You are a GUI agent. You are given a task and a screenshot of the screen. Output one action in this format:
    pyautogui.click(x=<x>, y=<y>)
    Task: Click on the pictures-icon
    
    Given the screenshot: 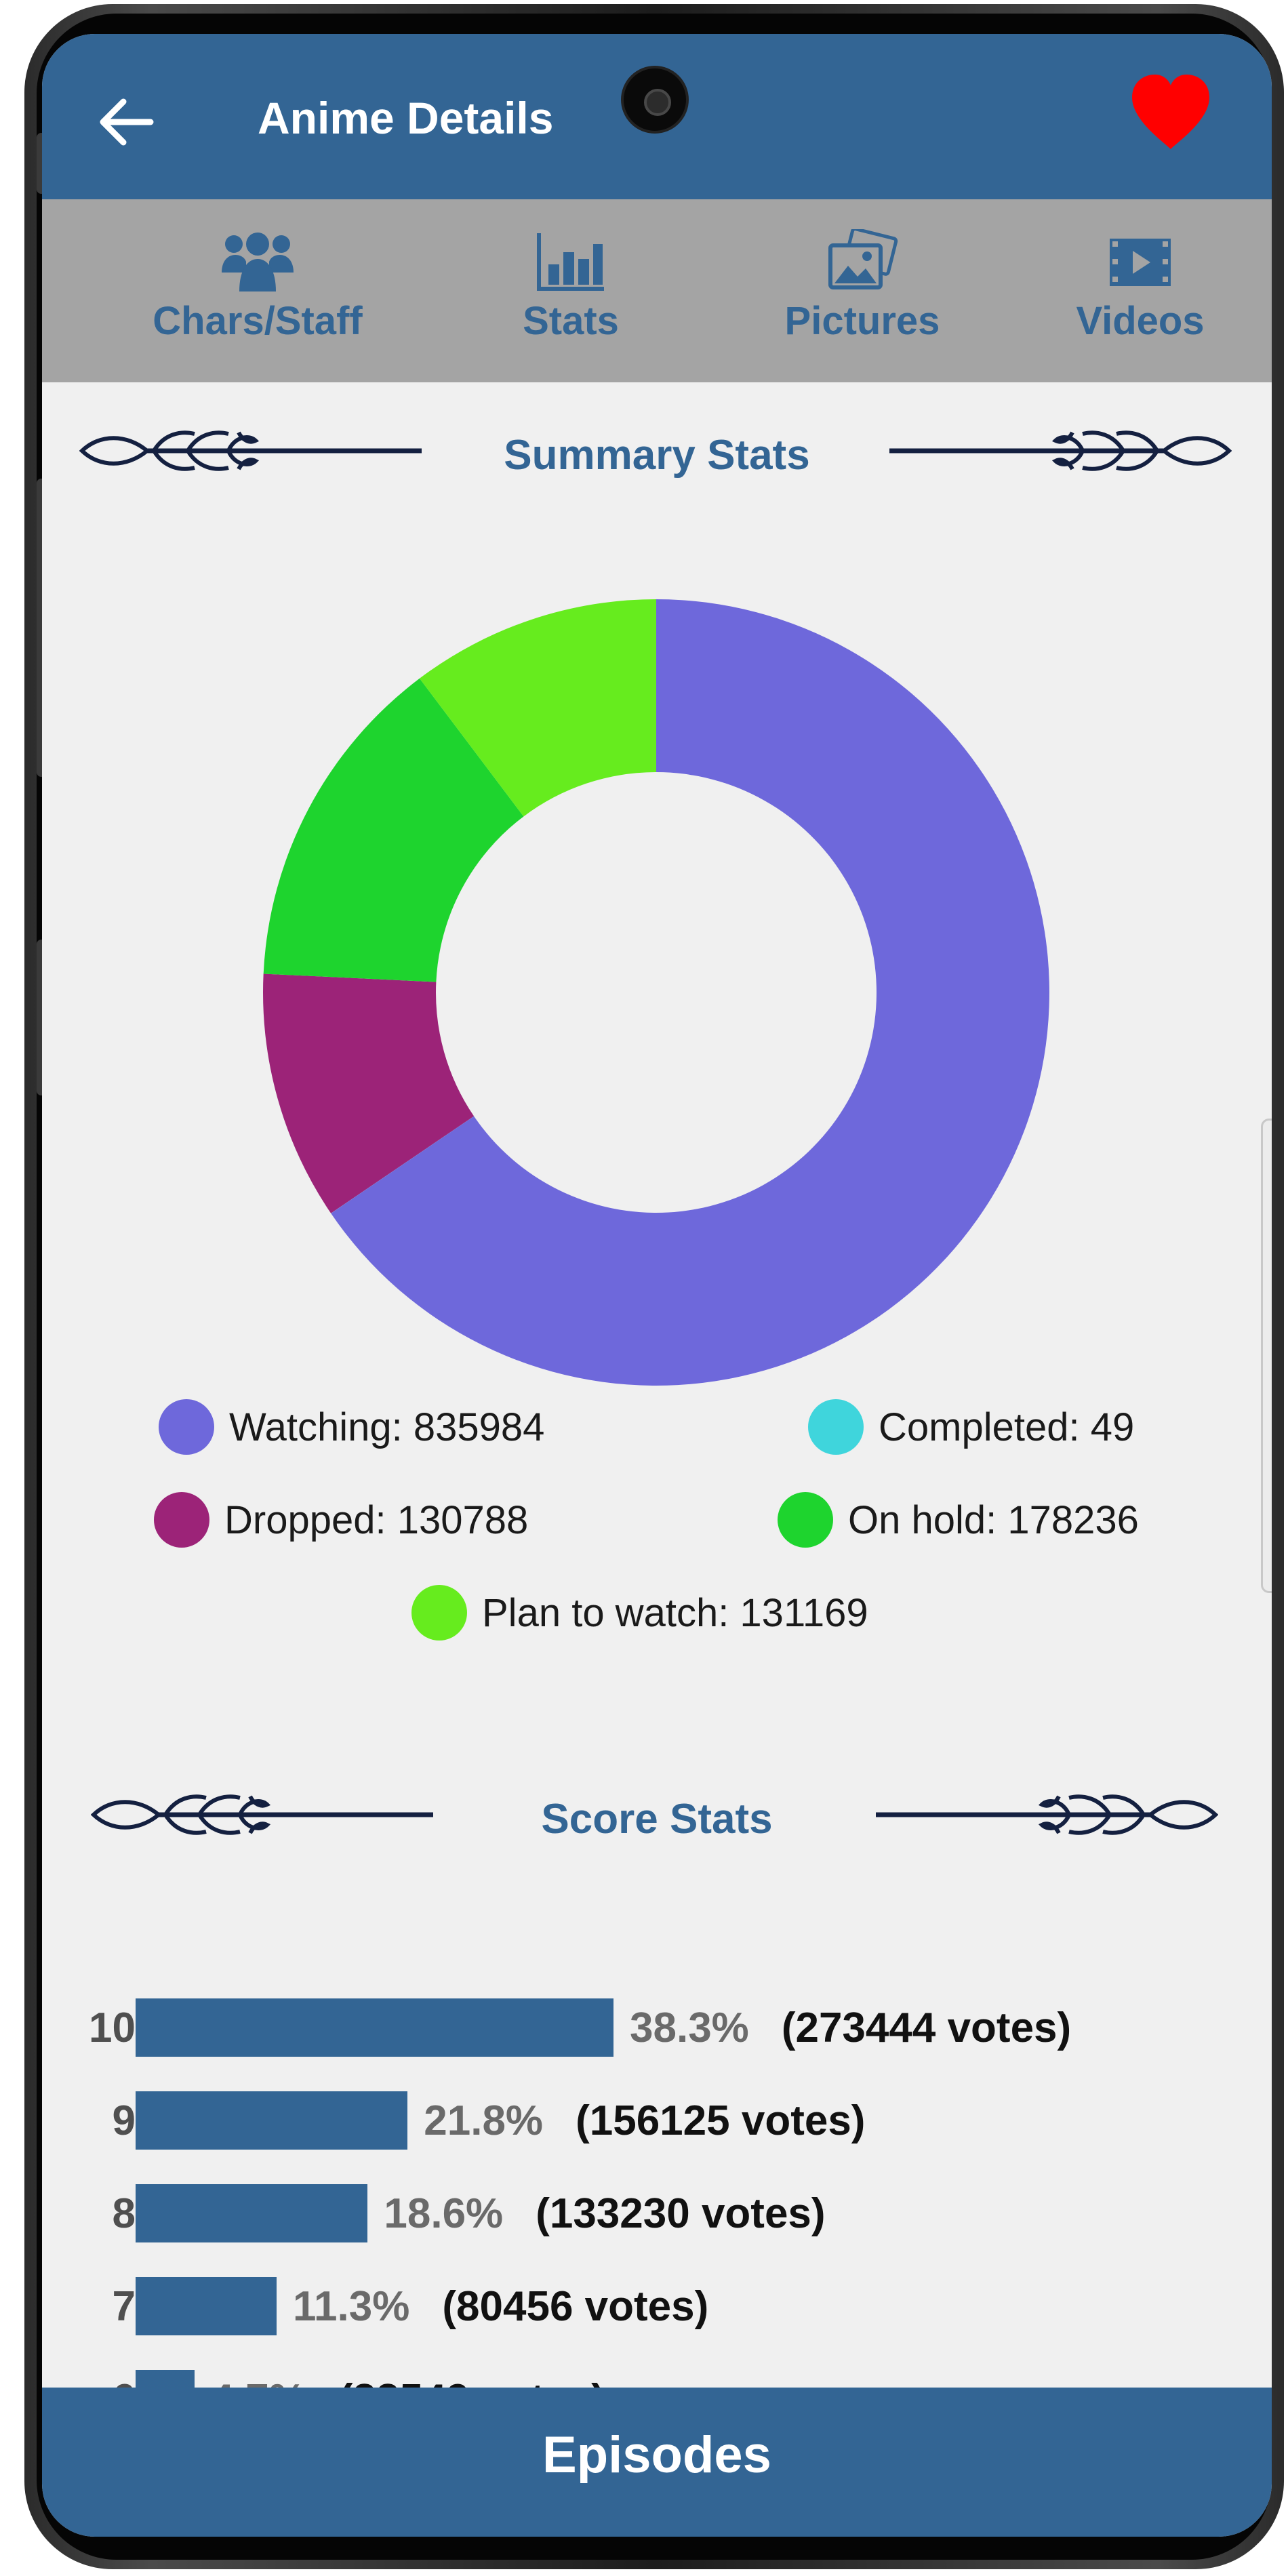 What is the action you would take?
    pyautogui.click(x=863, y=259)
    